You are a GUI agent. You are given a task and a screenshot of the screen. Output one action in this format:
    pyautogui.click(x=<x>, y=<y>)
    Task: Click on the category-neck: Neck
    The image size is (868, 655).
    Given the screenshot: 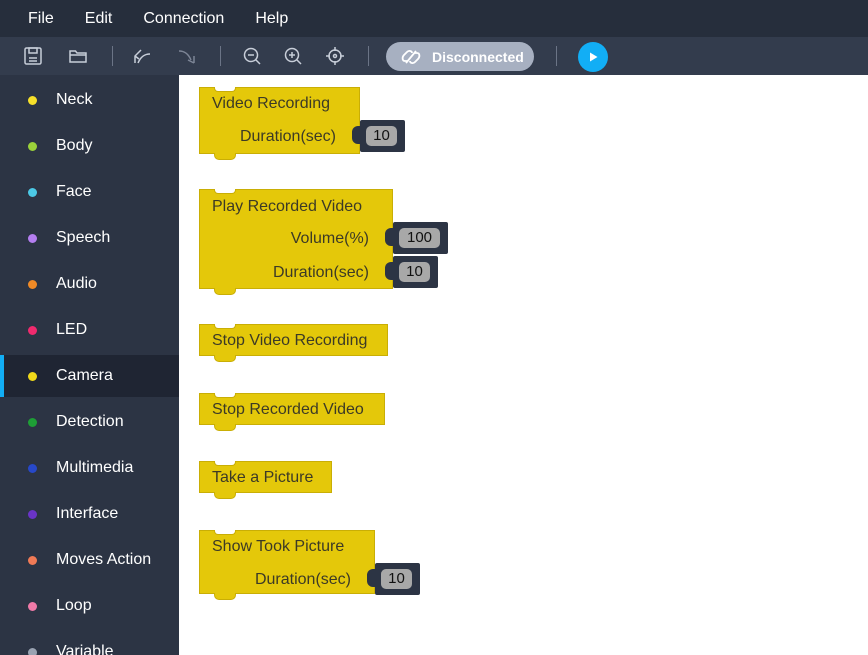 What is the action you would take?
    pyautogui.click(x=89, y=100)
    